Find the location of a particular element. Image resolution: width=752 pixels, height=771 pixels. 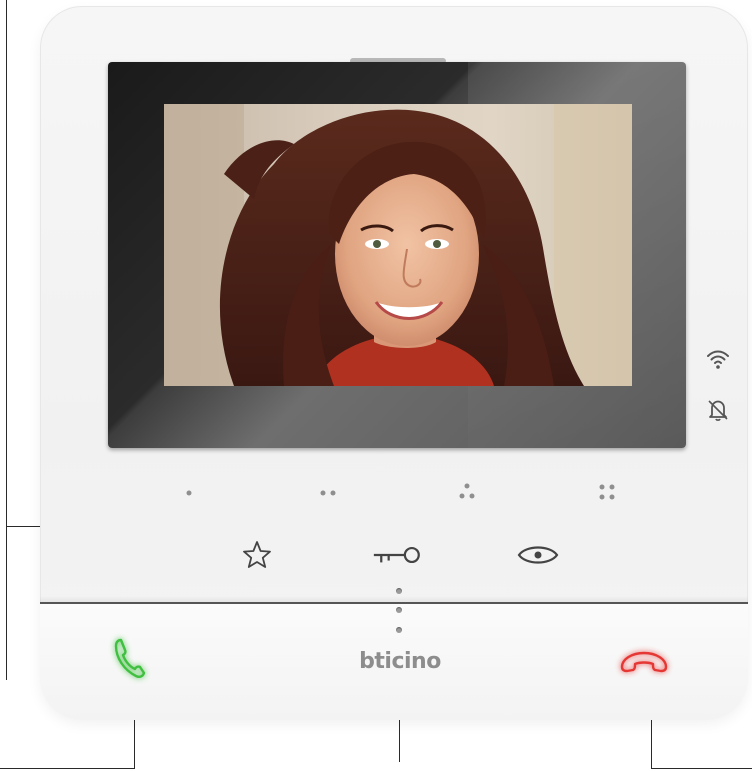

camera-view-button is located at coordinates (538, 555).